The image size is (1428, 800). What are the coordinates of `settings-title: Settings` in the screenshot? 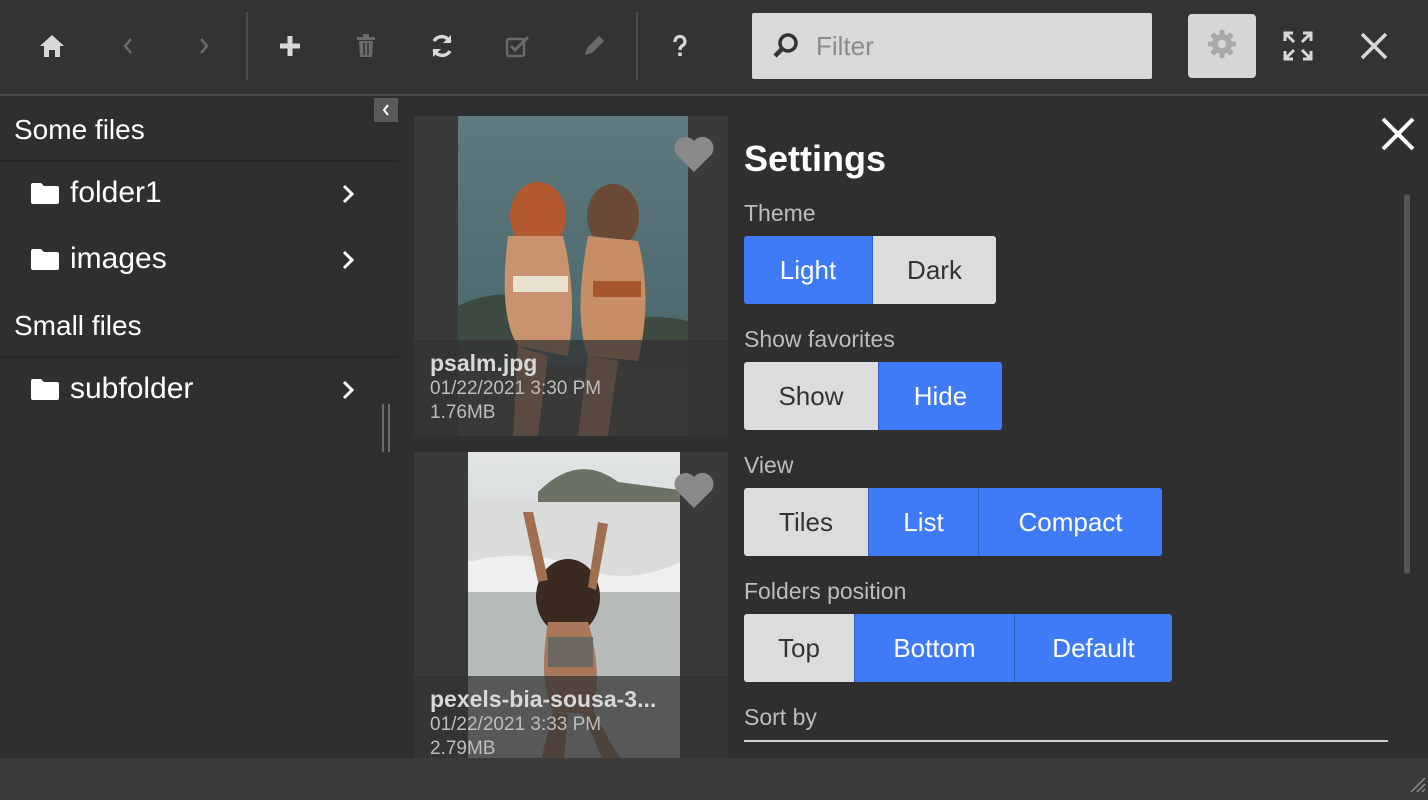 It's located at (815, 158).